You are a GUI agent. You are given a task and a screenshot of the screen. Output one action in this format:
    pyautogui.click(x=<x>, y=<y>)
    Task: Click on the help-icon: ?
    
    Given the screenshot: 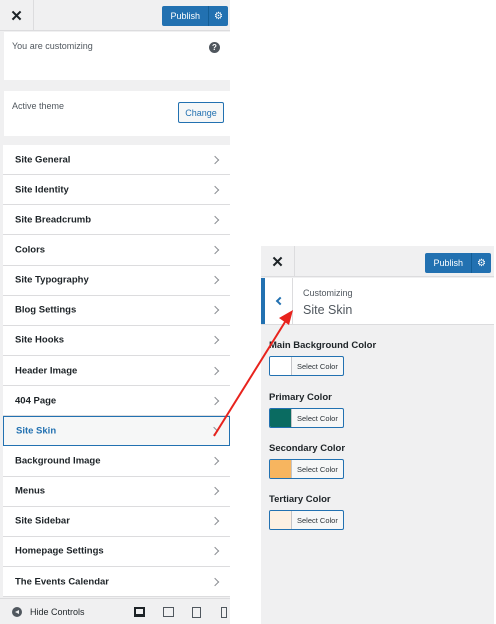 What is the action you would take?
    pyautogui.click(x=214, y=47)
    